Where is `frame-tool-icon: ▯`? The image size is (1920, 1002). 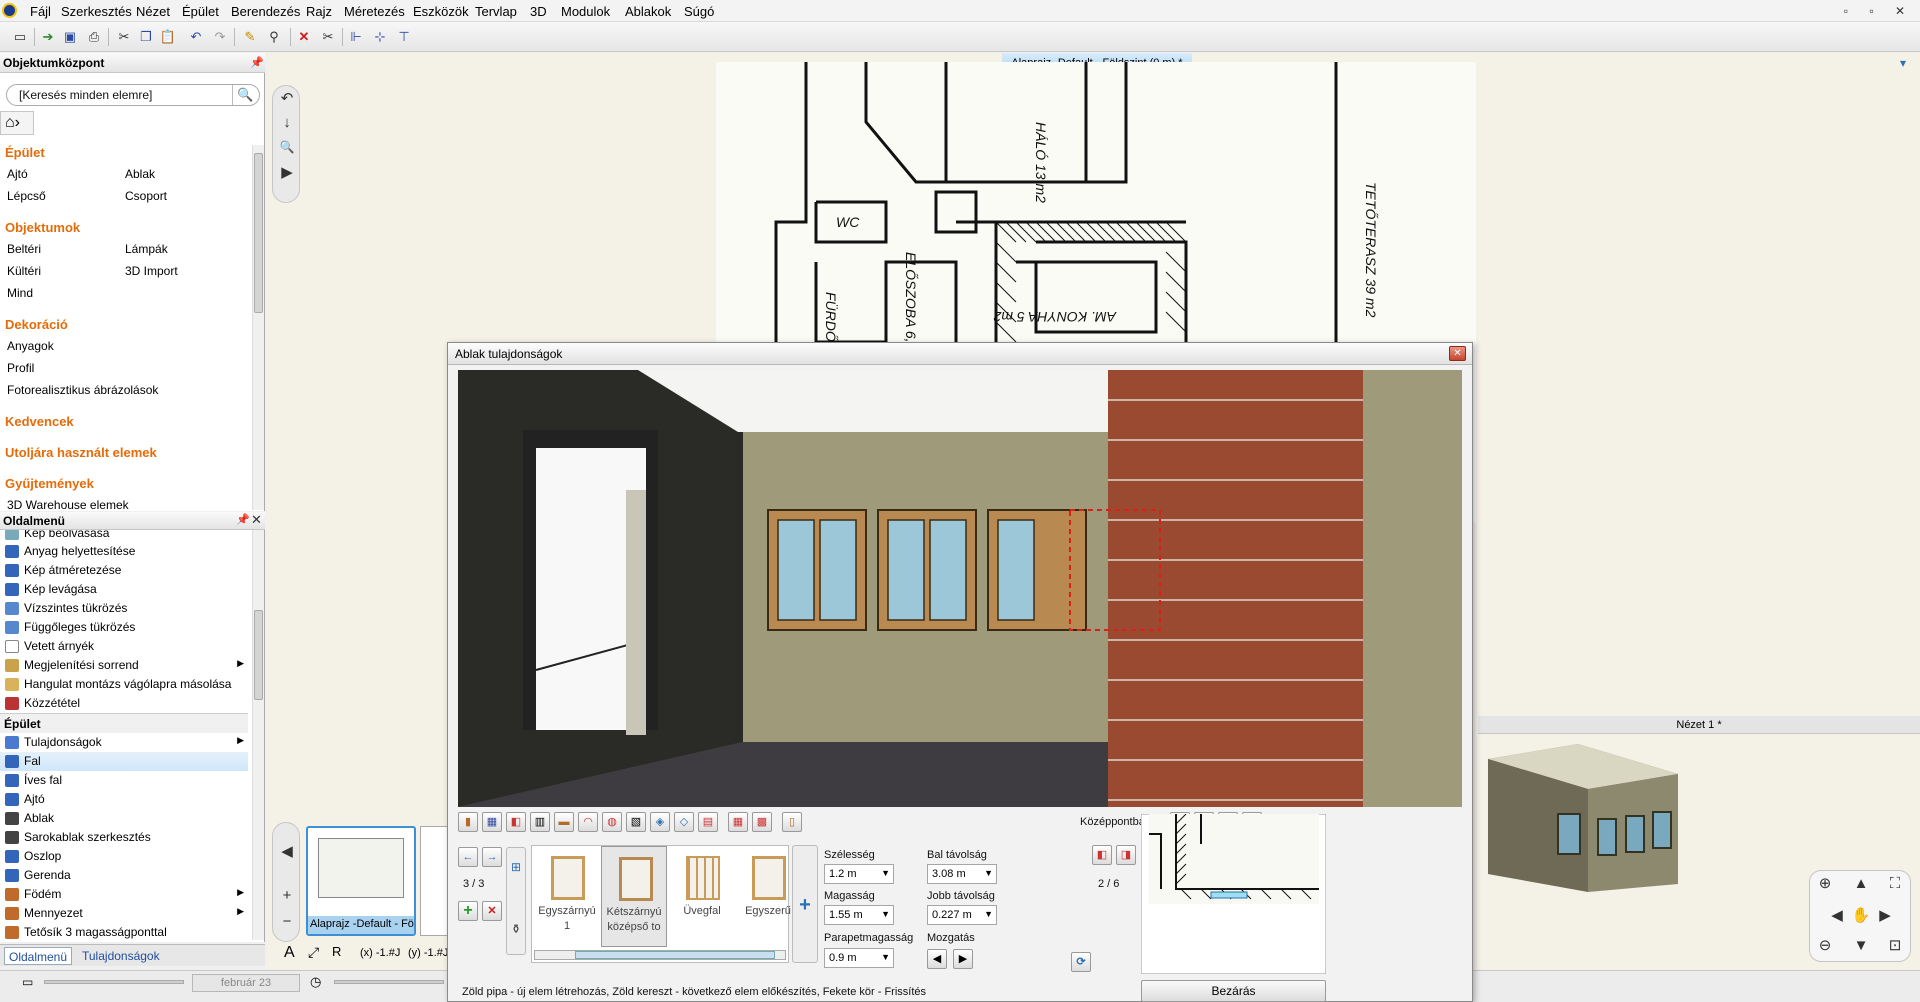 frame-tool-icon: ▯ is located at coordinates (792, 822).